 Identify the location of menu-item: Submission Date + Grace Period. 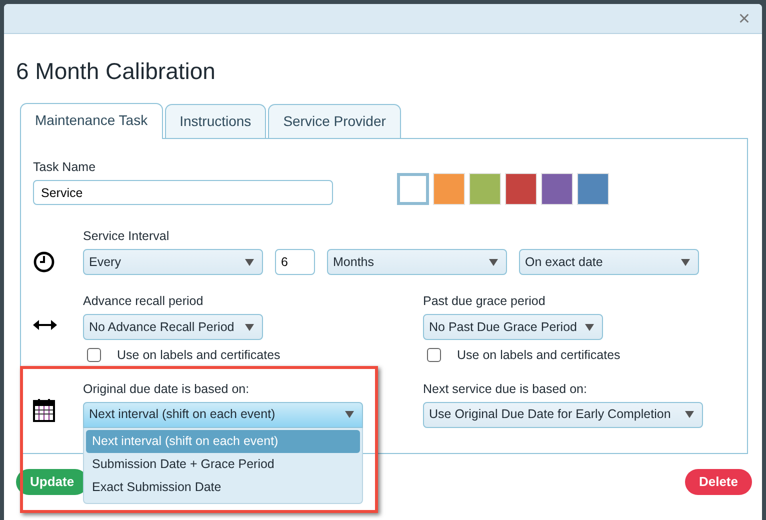
(223, 464).